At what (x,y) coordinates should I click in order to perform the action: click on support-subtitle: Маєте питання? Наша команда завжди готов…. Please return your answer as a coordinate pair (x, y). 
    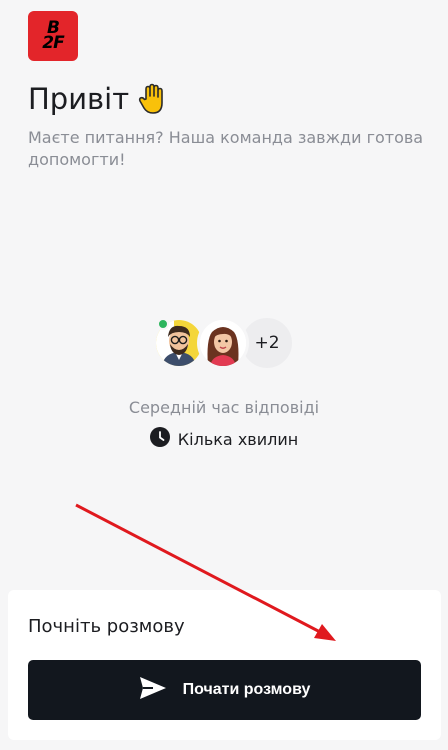
    Looking at the image, I should click on (226, 148).